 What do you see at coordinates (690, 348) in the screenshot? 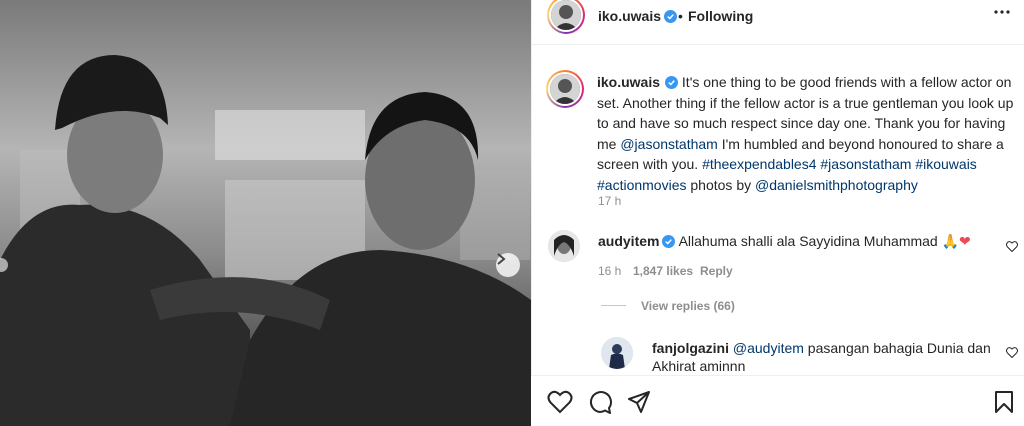
I see `reply-username: fanjolgazini` at bounding box center [690, 348].